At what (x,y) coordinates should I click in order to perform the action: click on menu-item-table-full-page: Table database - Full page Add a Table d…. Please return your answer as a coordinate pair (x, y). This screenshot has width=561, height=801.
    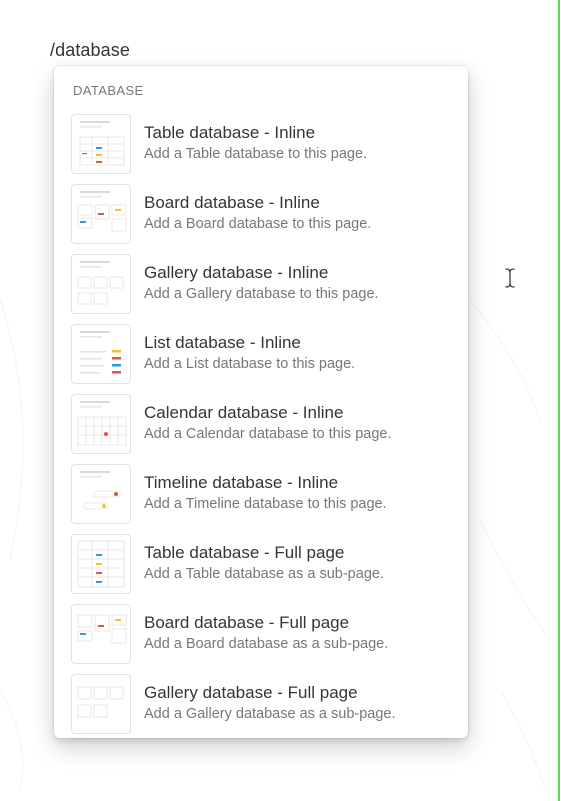
    Looking at the image, I should click on (261, 569).